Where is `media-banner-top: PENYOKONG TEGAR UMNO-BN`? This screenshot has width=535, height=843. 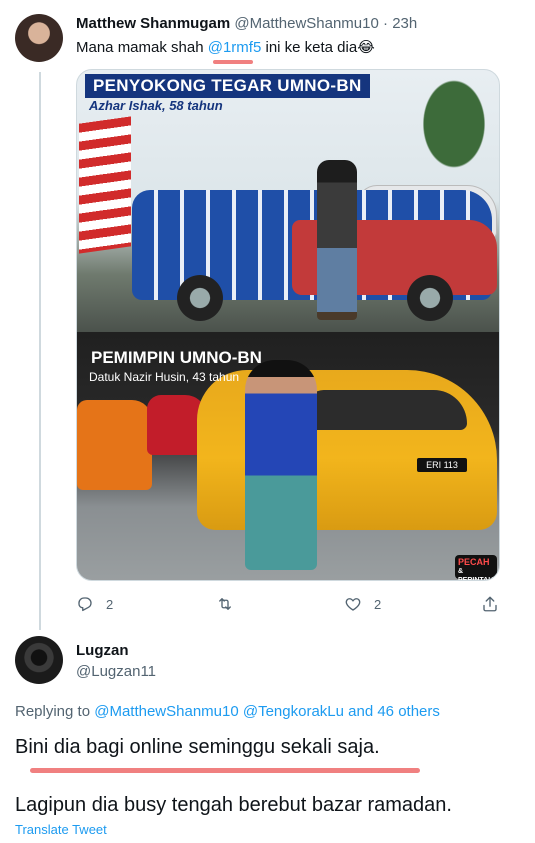 media-banner-top: PENYOKONG TEGAR UMNO-BN is located at coordinates (227, 86).